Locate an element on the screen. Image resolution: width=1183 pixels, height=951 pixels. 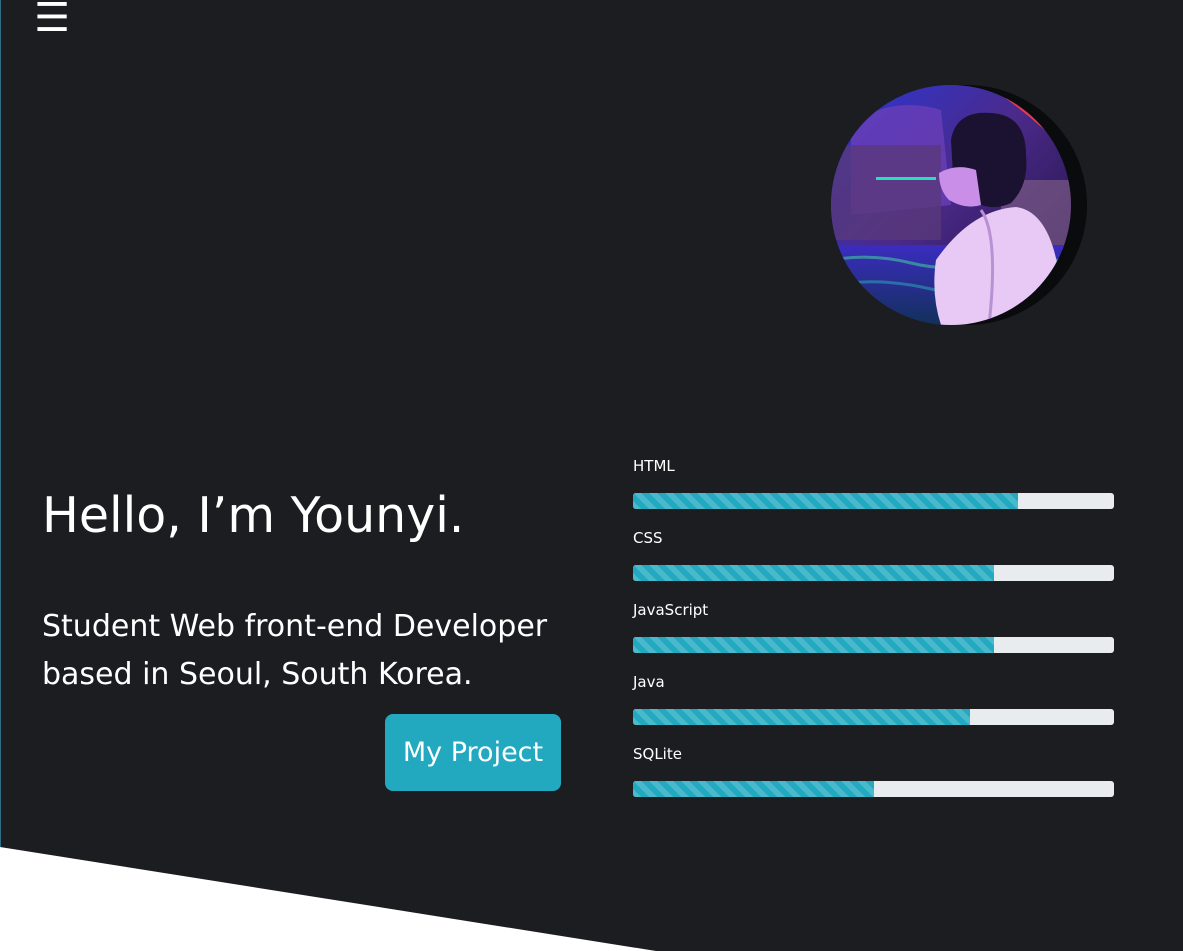
profile-photo-wrapper is located at coordinates (959, 206).